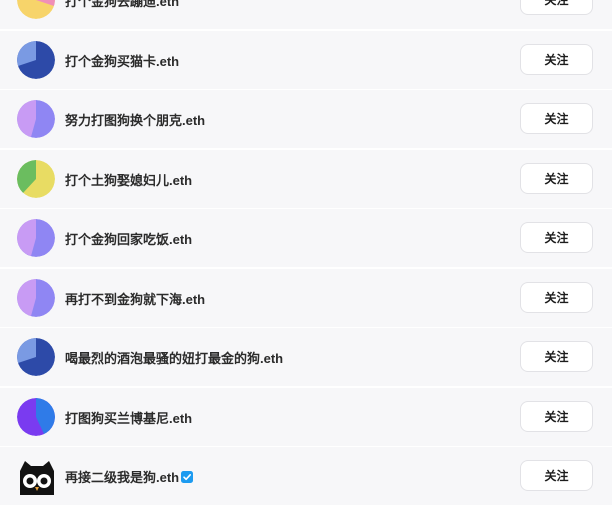 The height and width of the screenshot is (507, 612). I want to click on username: 打个金狗买猫卡.eth, so click(122, 60).